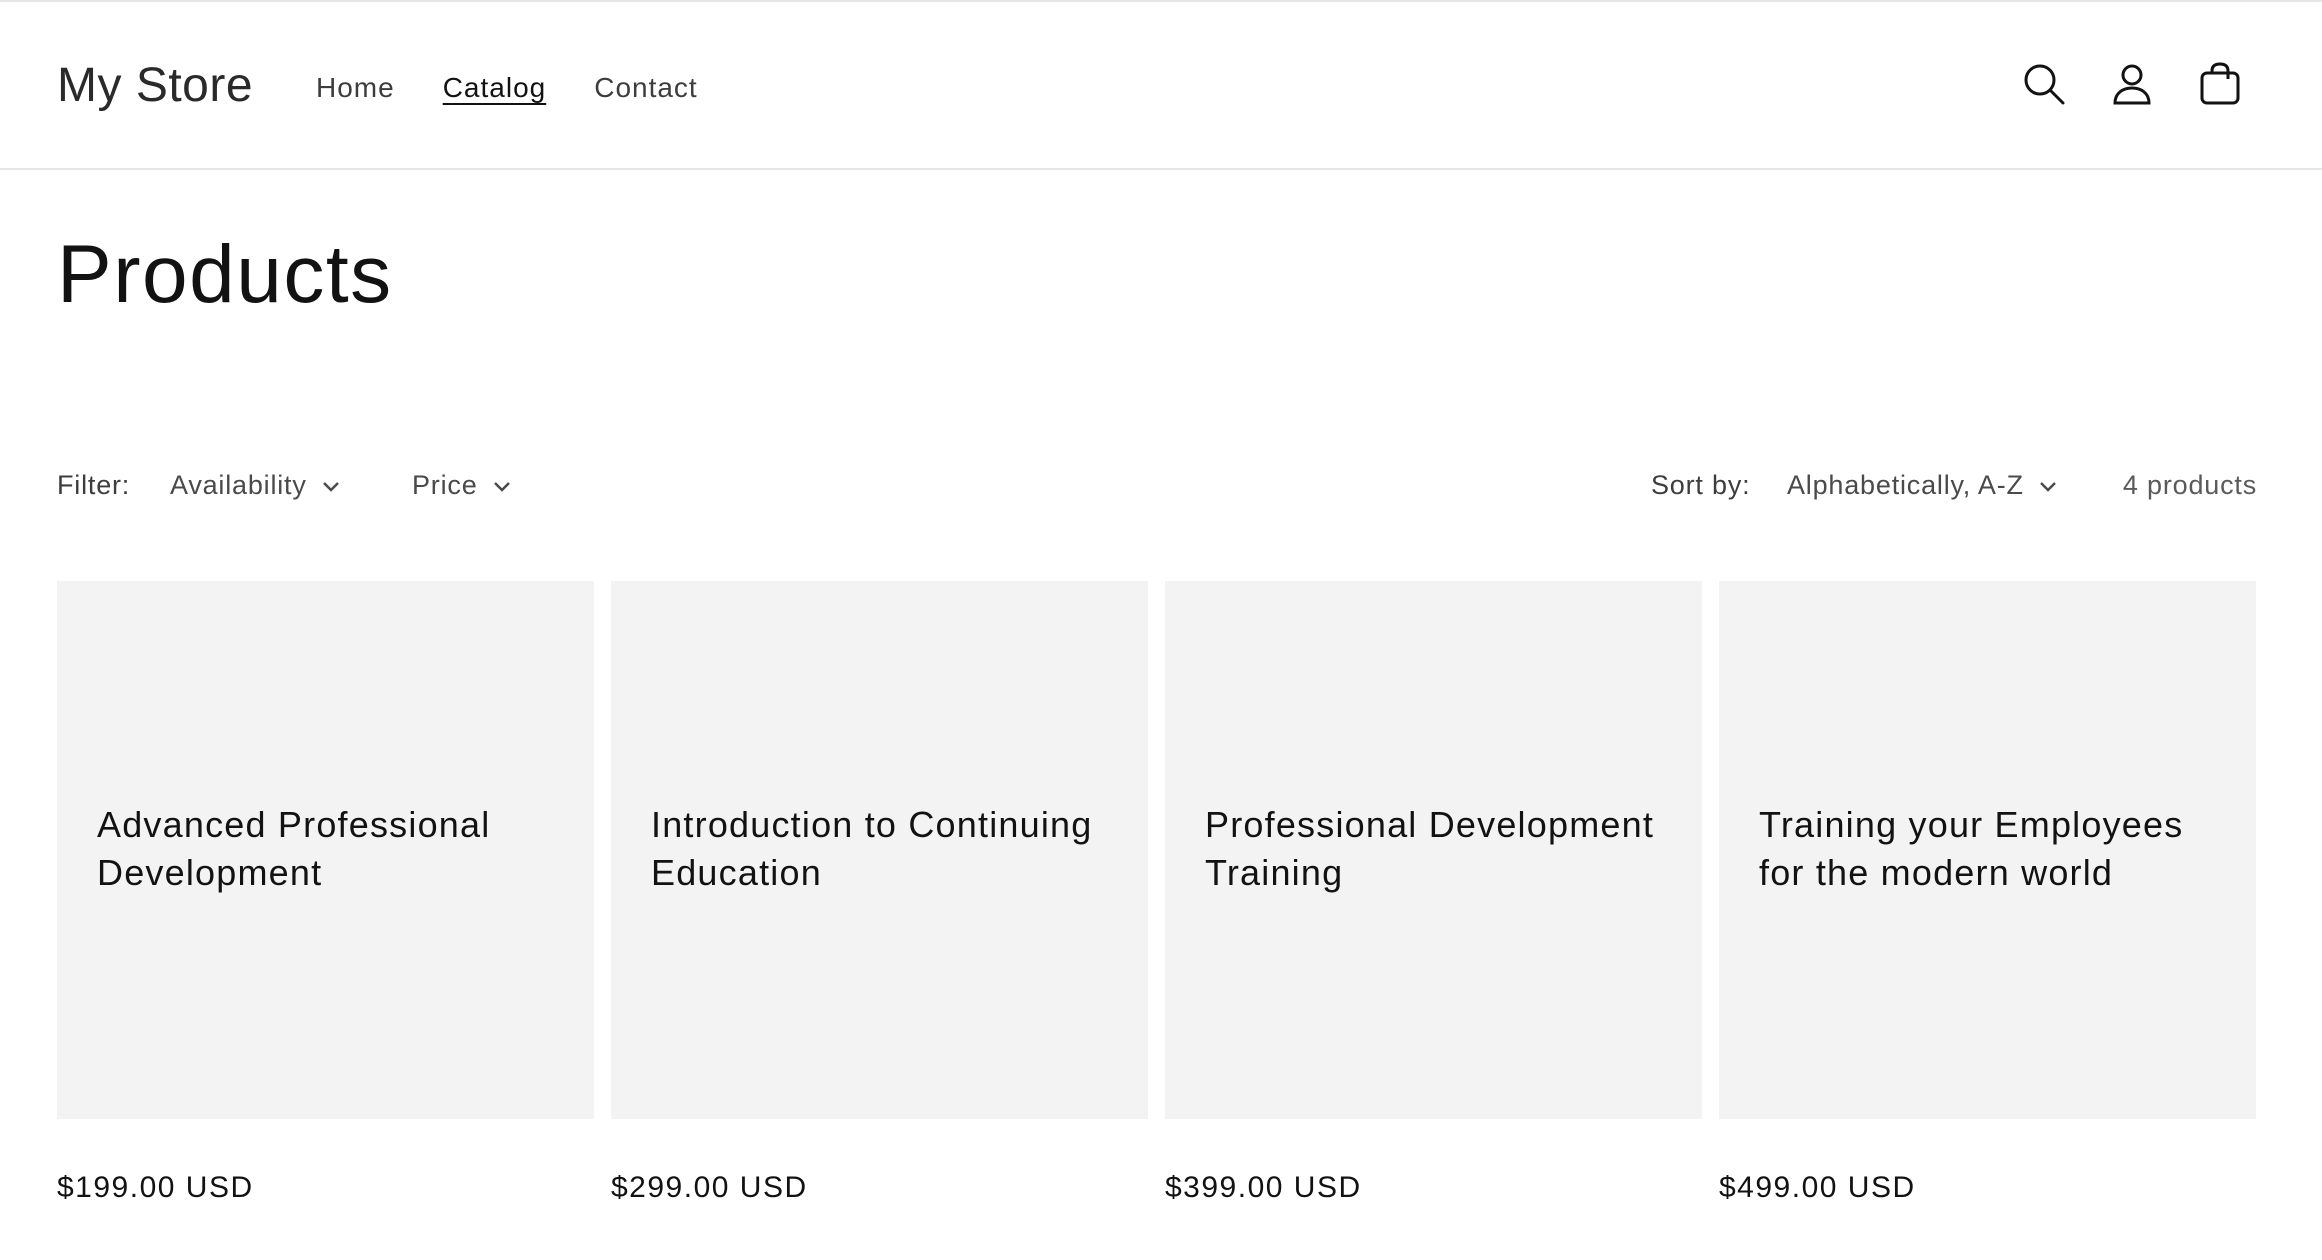 The width and height of the screenshot is (2322, 1260). I want to click on availability-filter: Availability, so click(255, 485).